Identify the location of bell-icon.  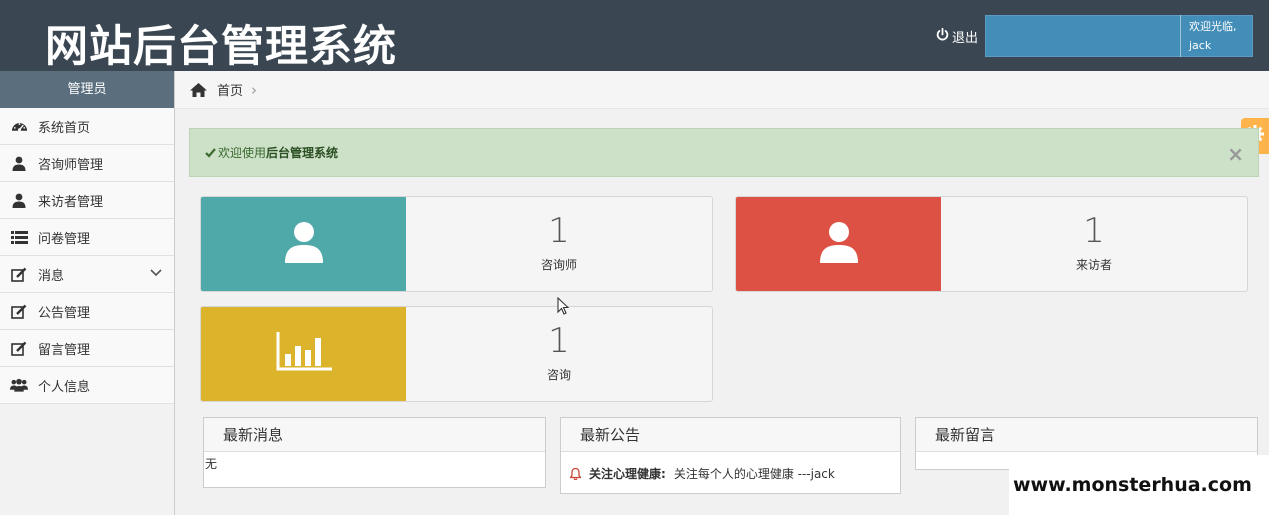
(575, 473).